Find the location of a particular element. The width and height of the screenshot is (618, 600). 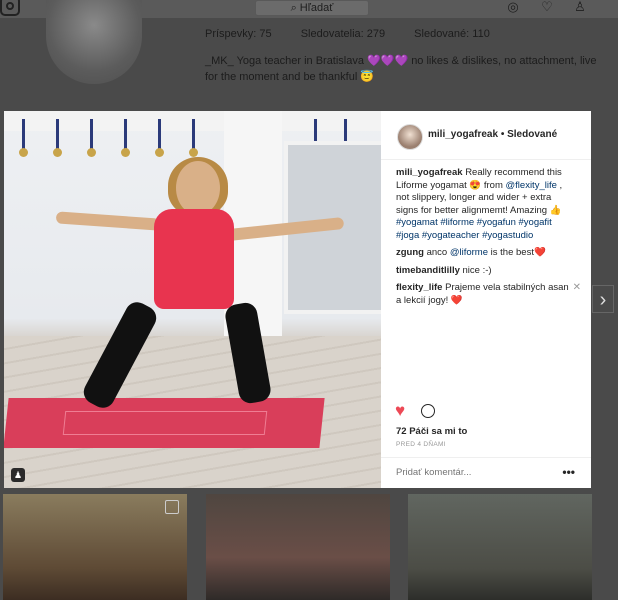

author-username: mili_yogafreak is located at coordinates (463, 134).